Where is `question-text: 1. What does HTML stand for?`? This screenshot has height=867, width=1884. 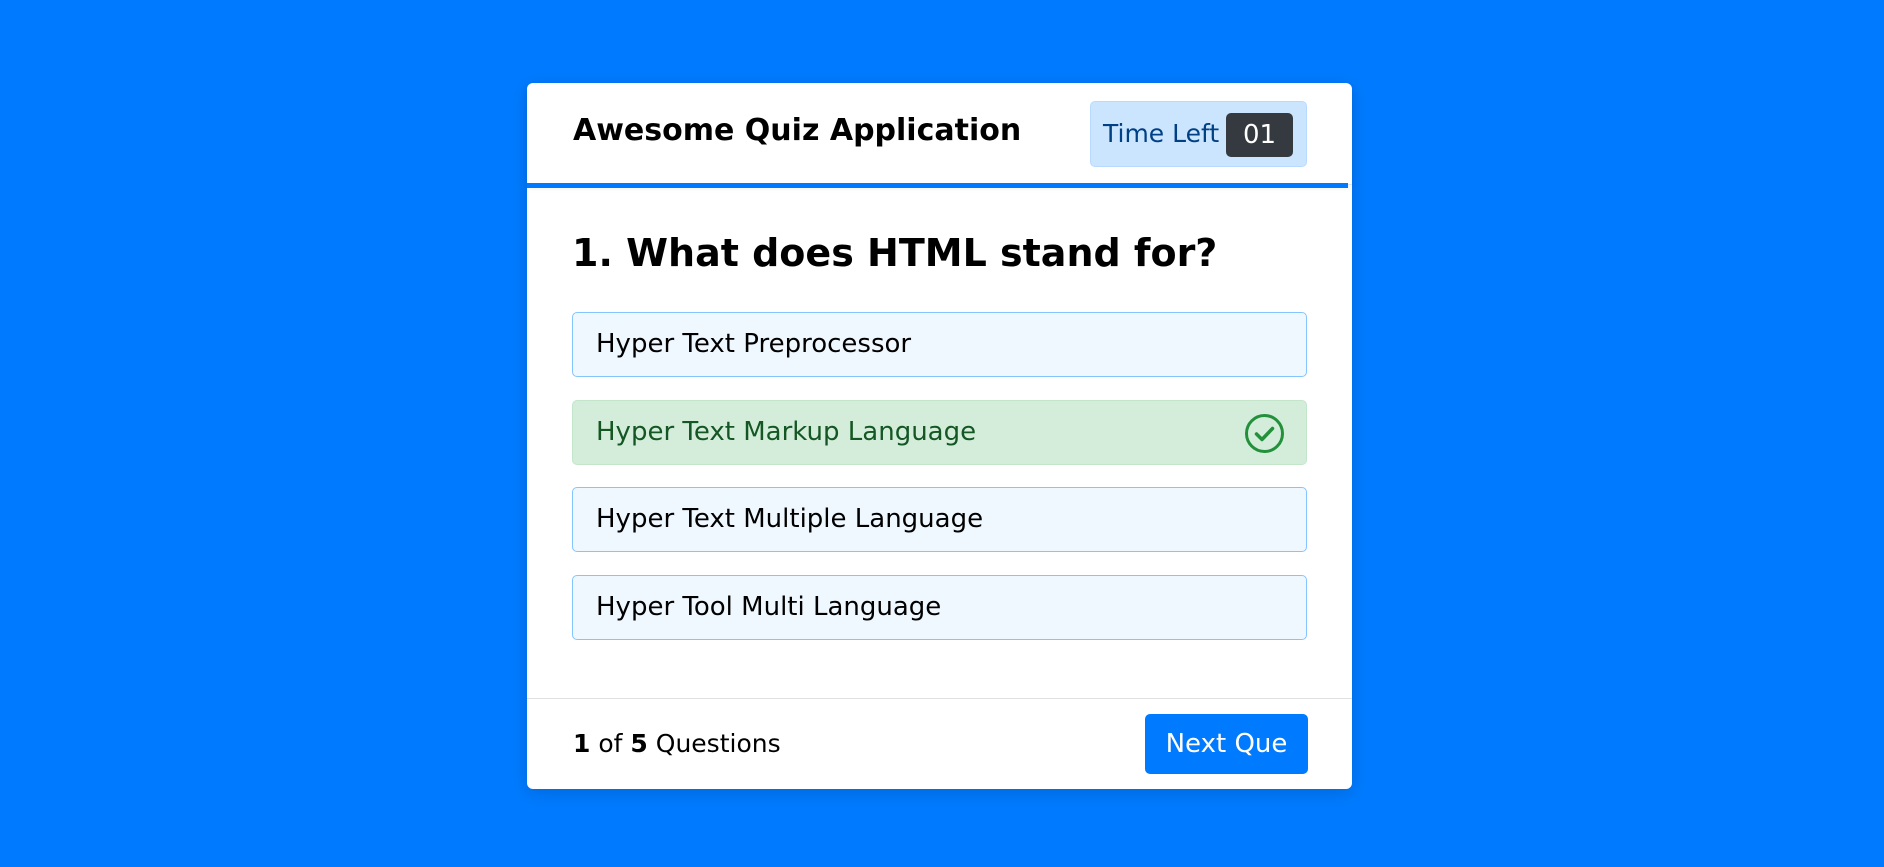 question-text: 1. What does HTML stand for? is located at coordinates (895, 253).